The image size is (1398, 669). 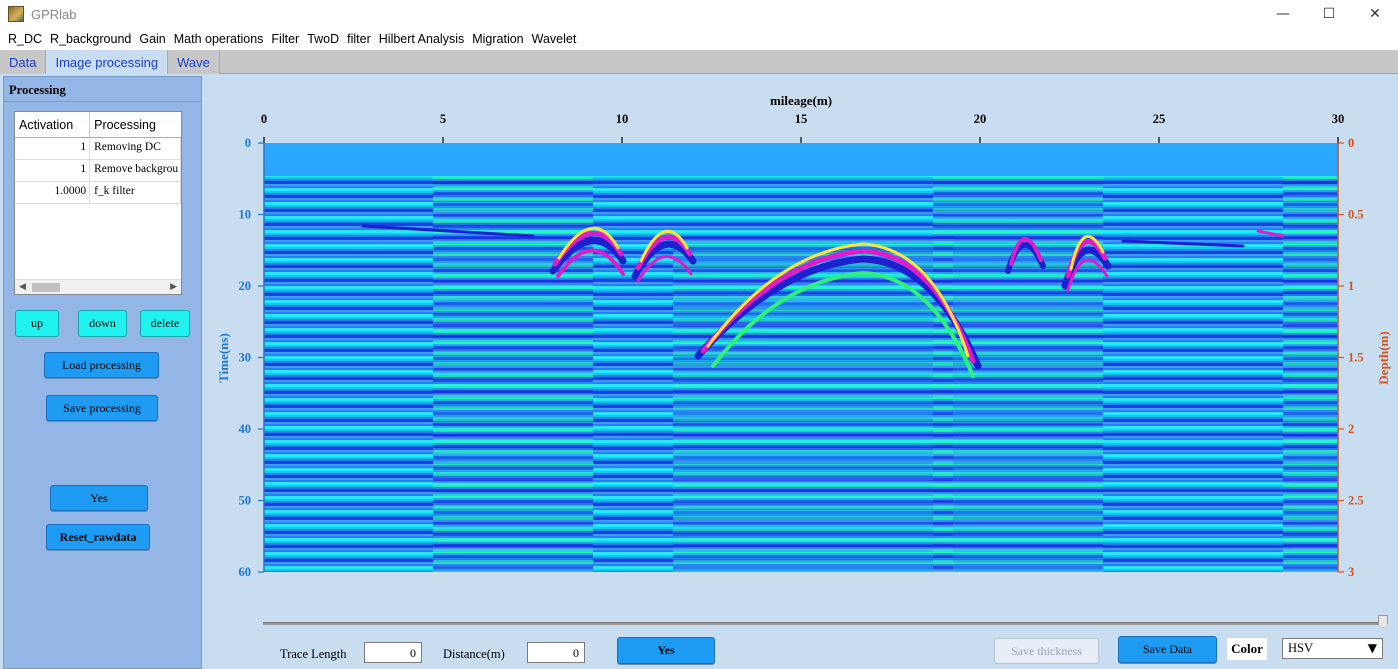 What do you see at coordinates (135, 192) in the screenshot?
I see `processing-cell: f_k filter` at bounding box center [135, 192].